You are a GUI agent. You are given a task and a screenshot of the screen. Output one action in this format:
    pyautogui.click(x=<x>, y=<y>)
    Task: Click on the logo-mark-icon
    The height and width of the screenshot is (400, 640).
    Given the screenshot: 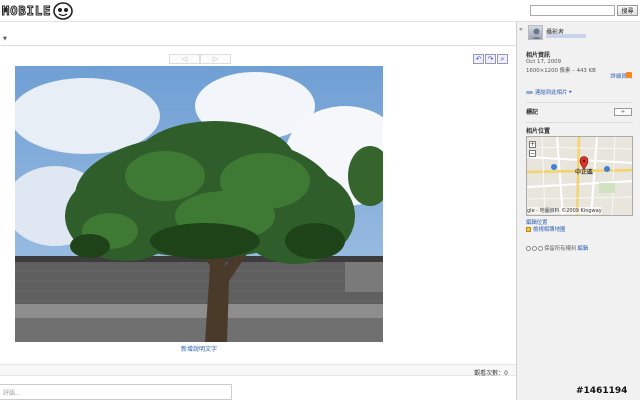 What is the action you would take?
    pyautogui.click(x=63, y=11)
    